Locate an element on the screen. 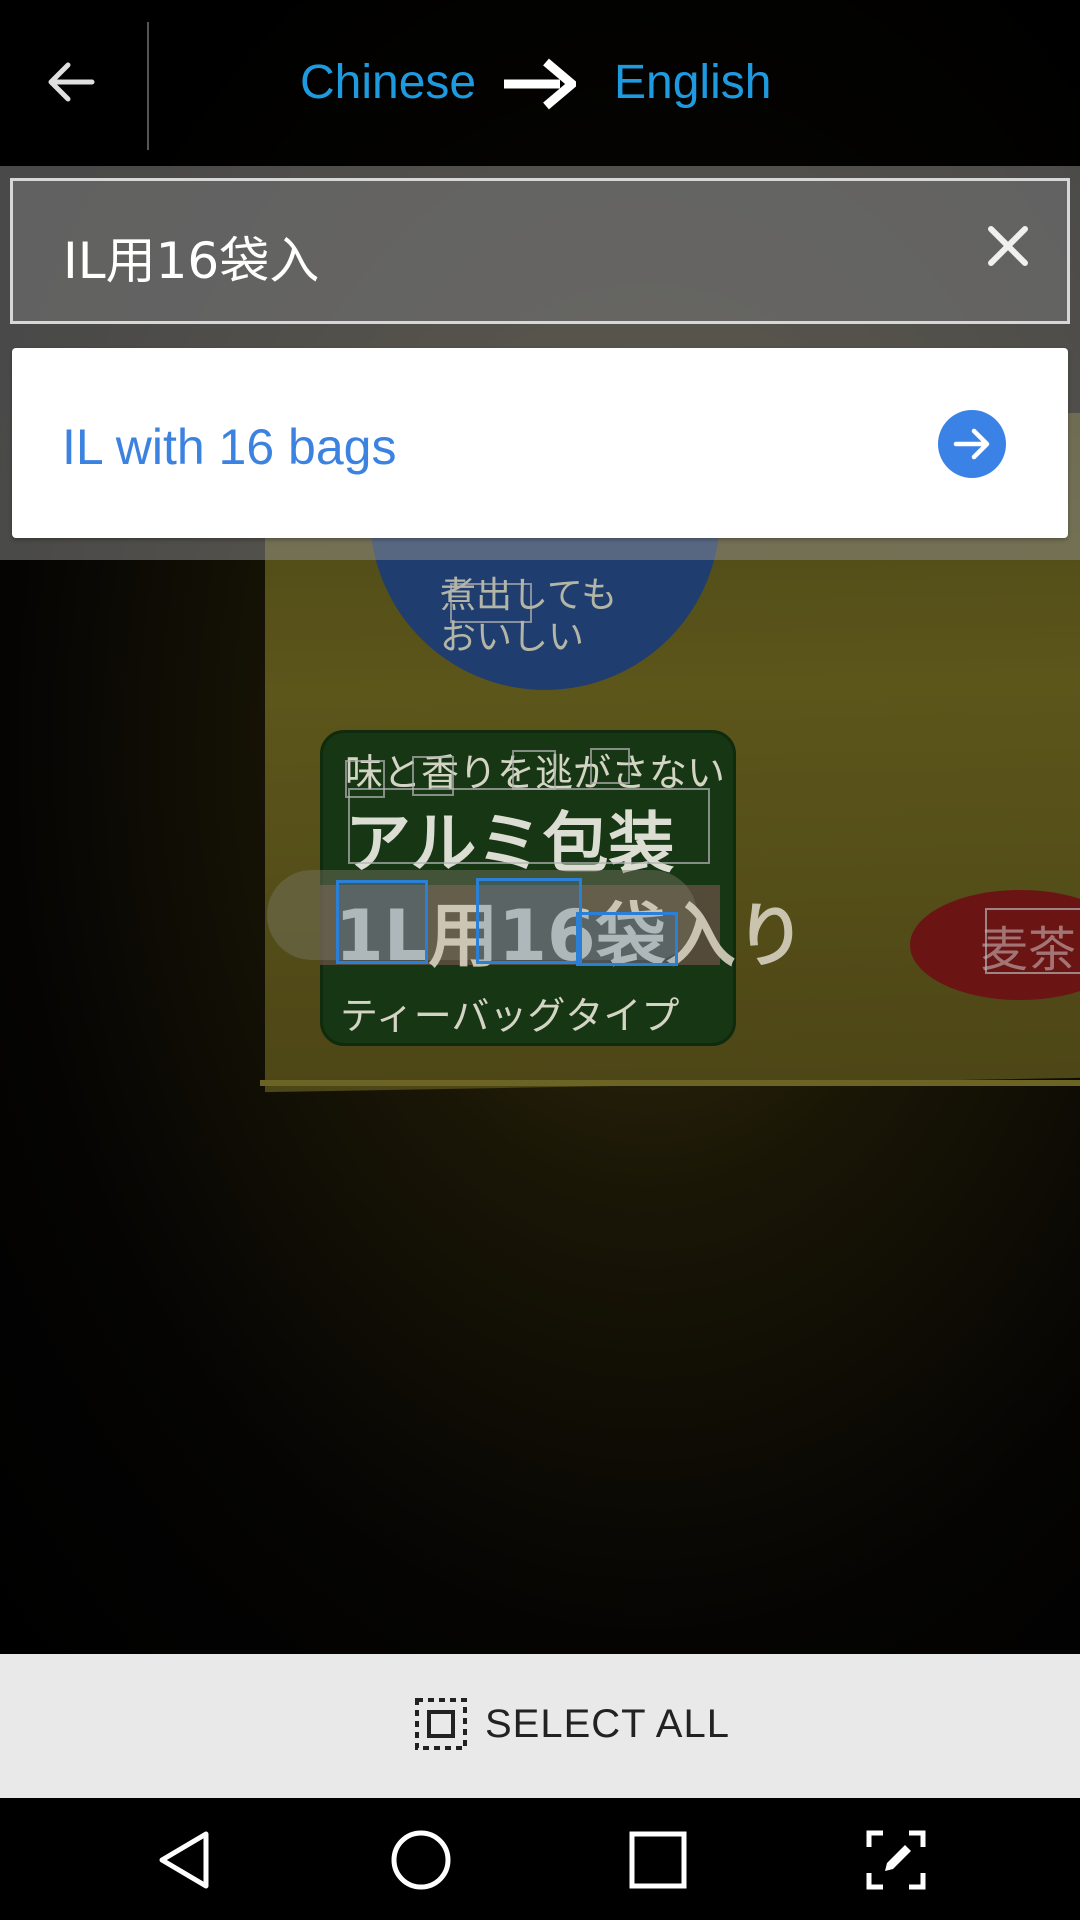 This screenshot has height=1920, width=1080. source-language-button: Chinese is located at coordinates (388, 82).